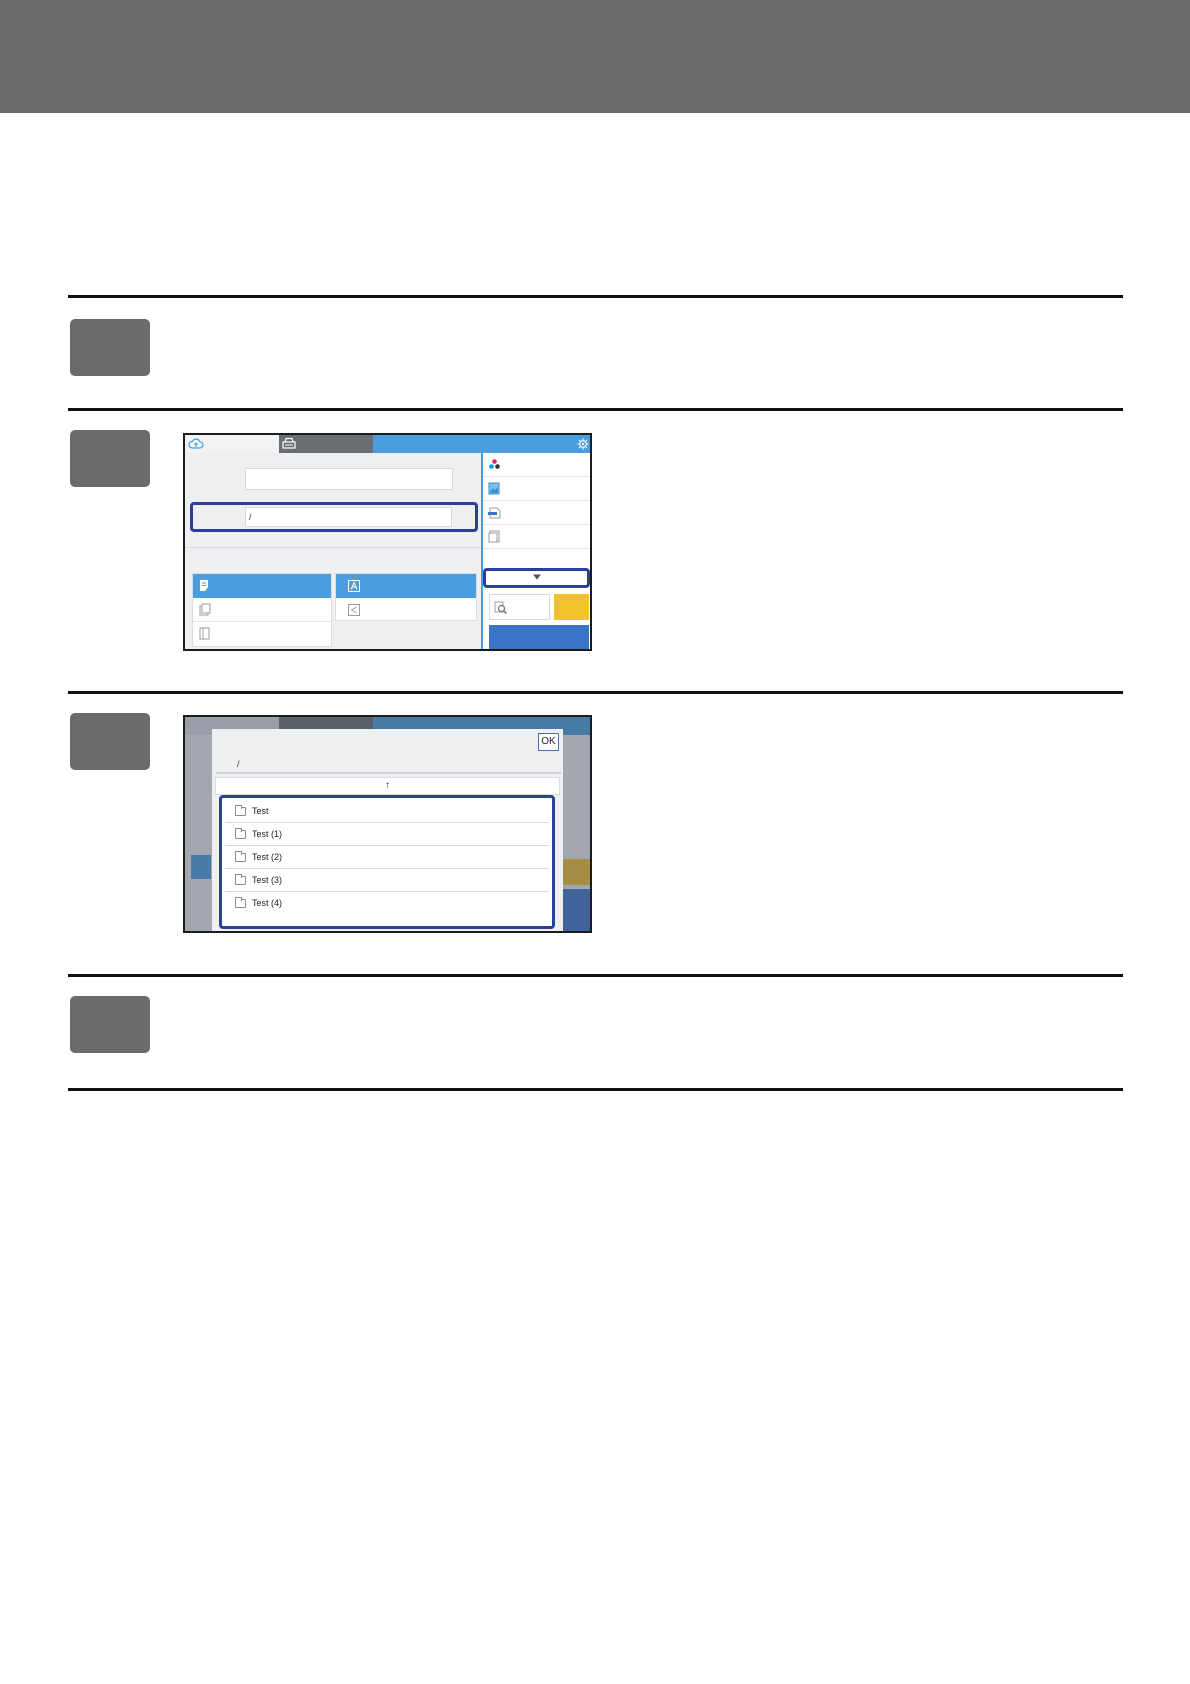 This screenshot has width=1190, height=1684. I want to click on scan-screen-screenshot: /, so click(387, 542).